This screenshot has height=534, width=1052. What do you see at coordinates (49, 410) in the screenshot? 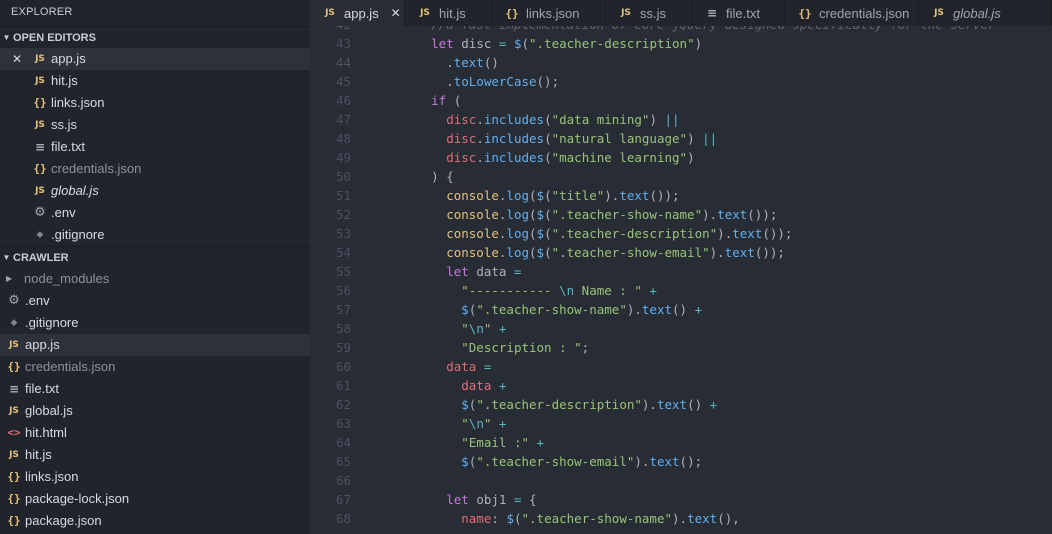
I see `file-label: global.js` at bounding box center [49, 410].